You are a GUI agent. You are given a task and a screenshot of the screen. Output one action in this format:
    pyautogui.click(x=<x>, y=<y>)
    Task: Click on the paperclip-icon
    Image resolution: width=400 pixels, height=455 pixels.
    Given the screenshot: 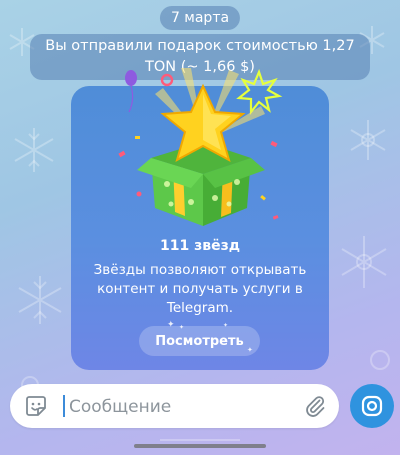 What is the action you would take?
    pyautogui.click(x=315, y=406)
    